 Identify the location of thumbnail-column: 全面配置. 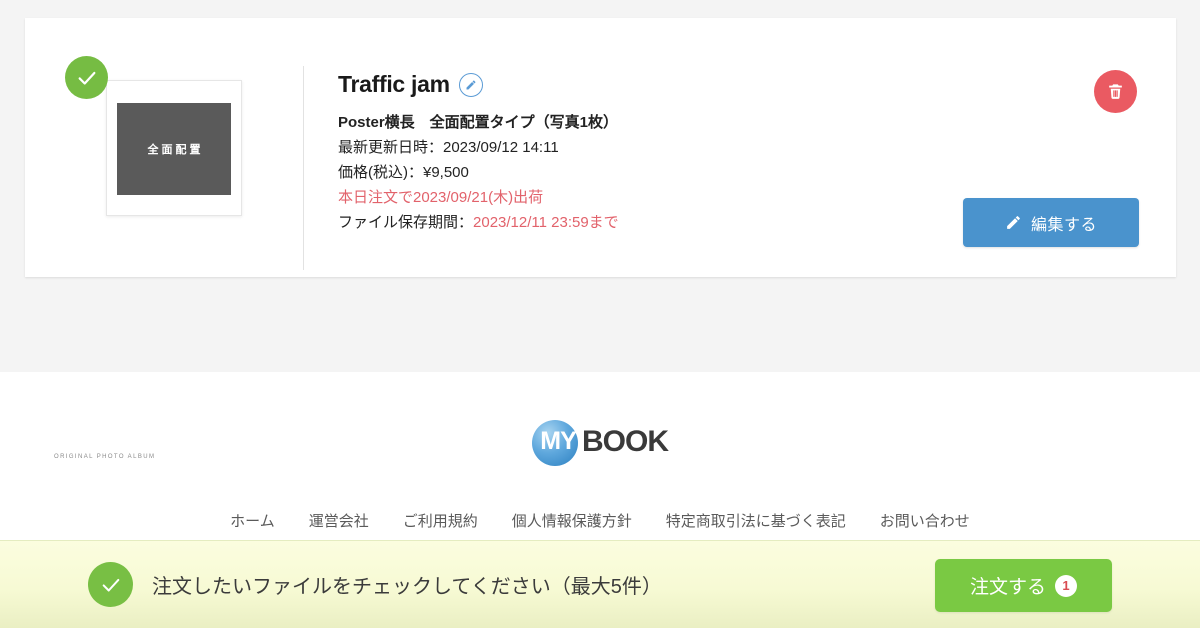
(165, 146).